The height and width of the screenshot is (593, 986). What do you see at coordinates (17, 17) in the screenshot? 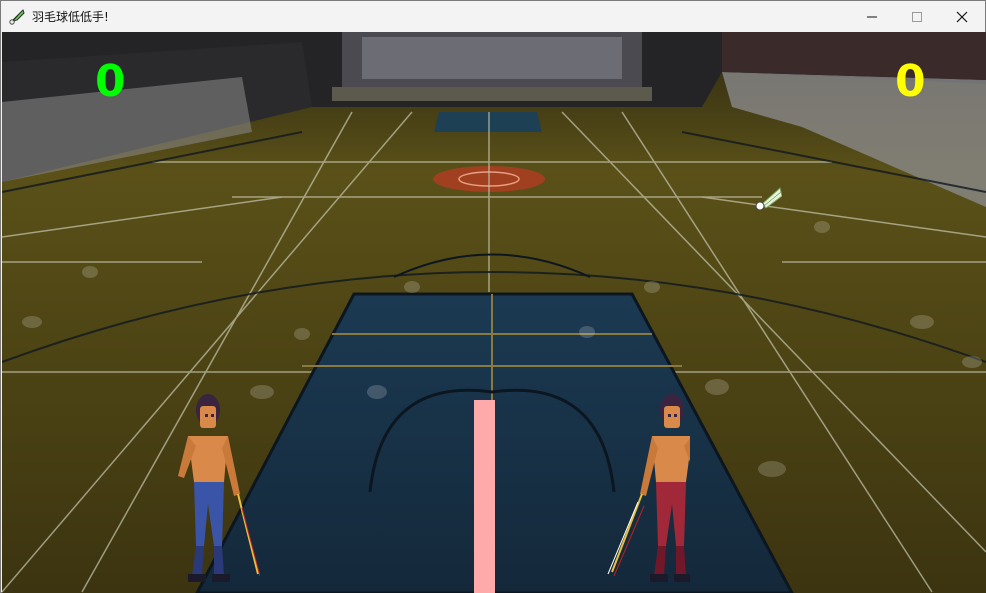
I see `shuttlecock-icon` at bounding box center [17, 17].